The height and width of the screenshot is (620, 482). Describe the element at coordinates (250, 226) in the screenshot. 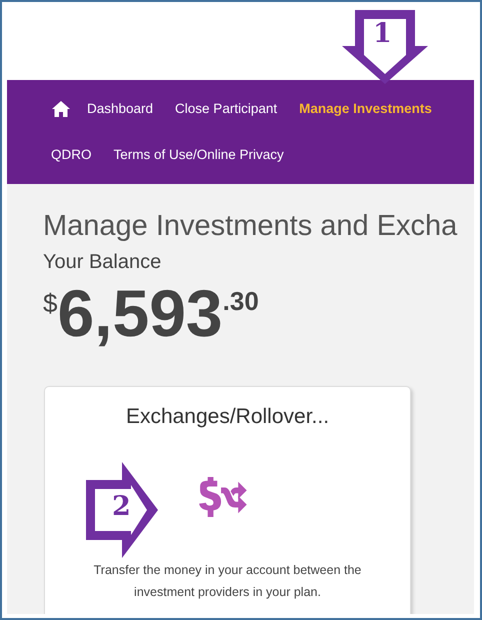

I see `page-title: Manage Investments and Excha` at that location.